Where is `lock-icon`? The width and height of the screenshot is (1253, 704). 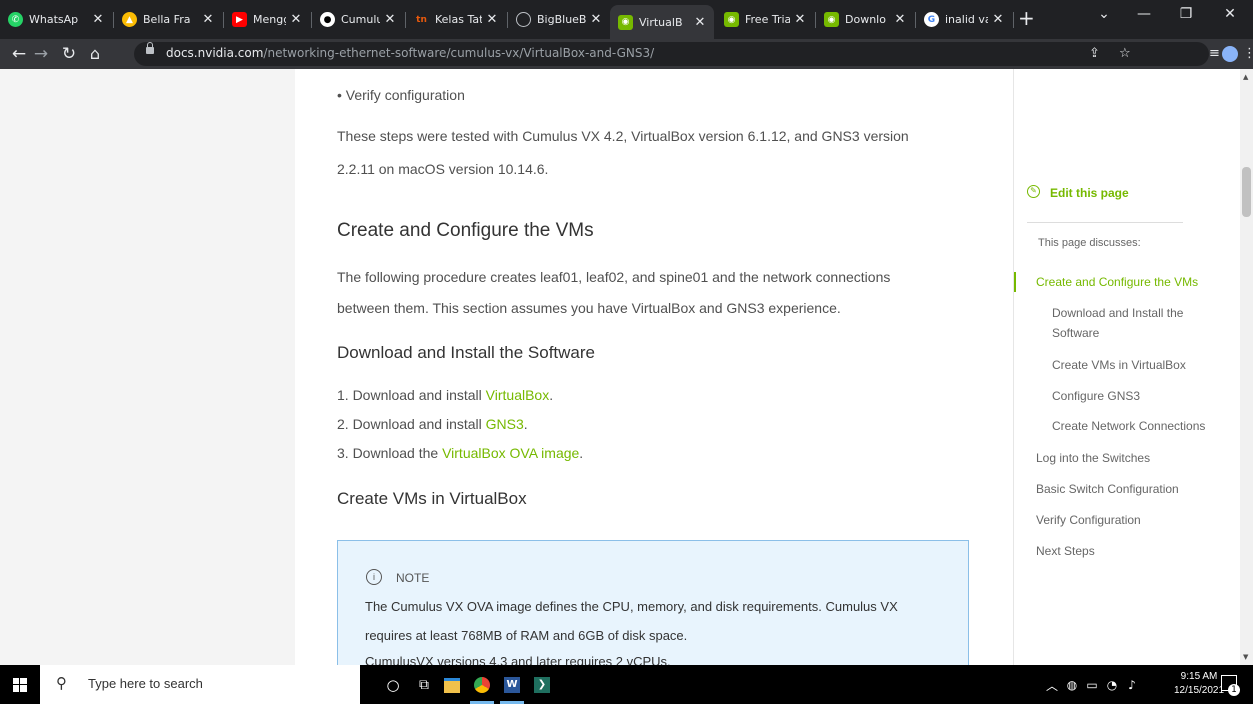 lock-icon is located at coordinates (150, 48).